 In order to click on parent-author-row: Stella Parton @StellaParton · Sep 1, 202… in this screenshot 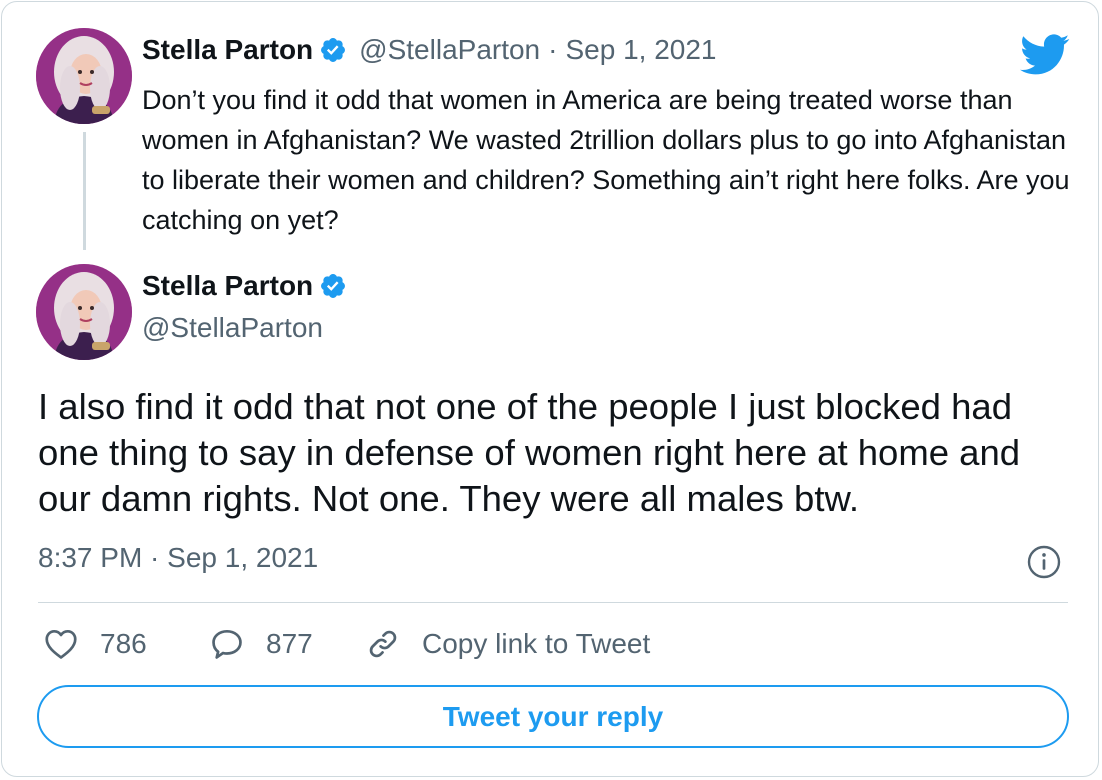, I will do `click(429, 50)`.